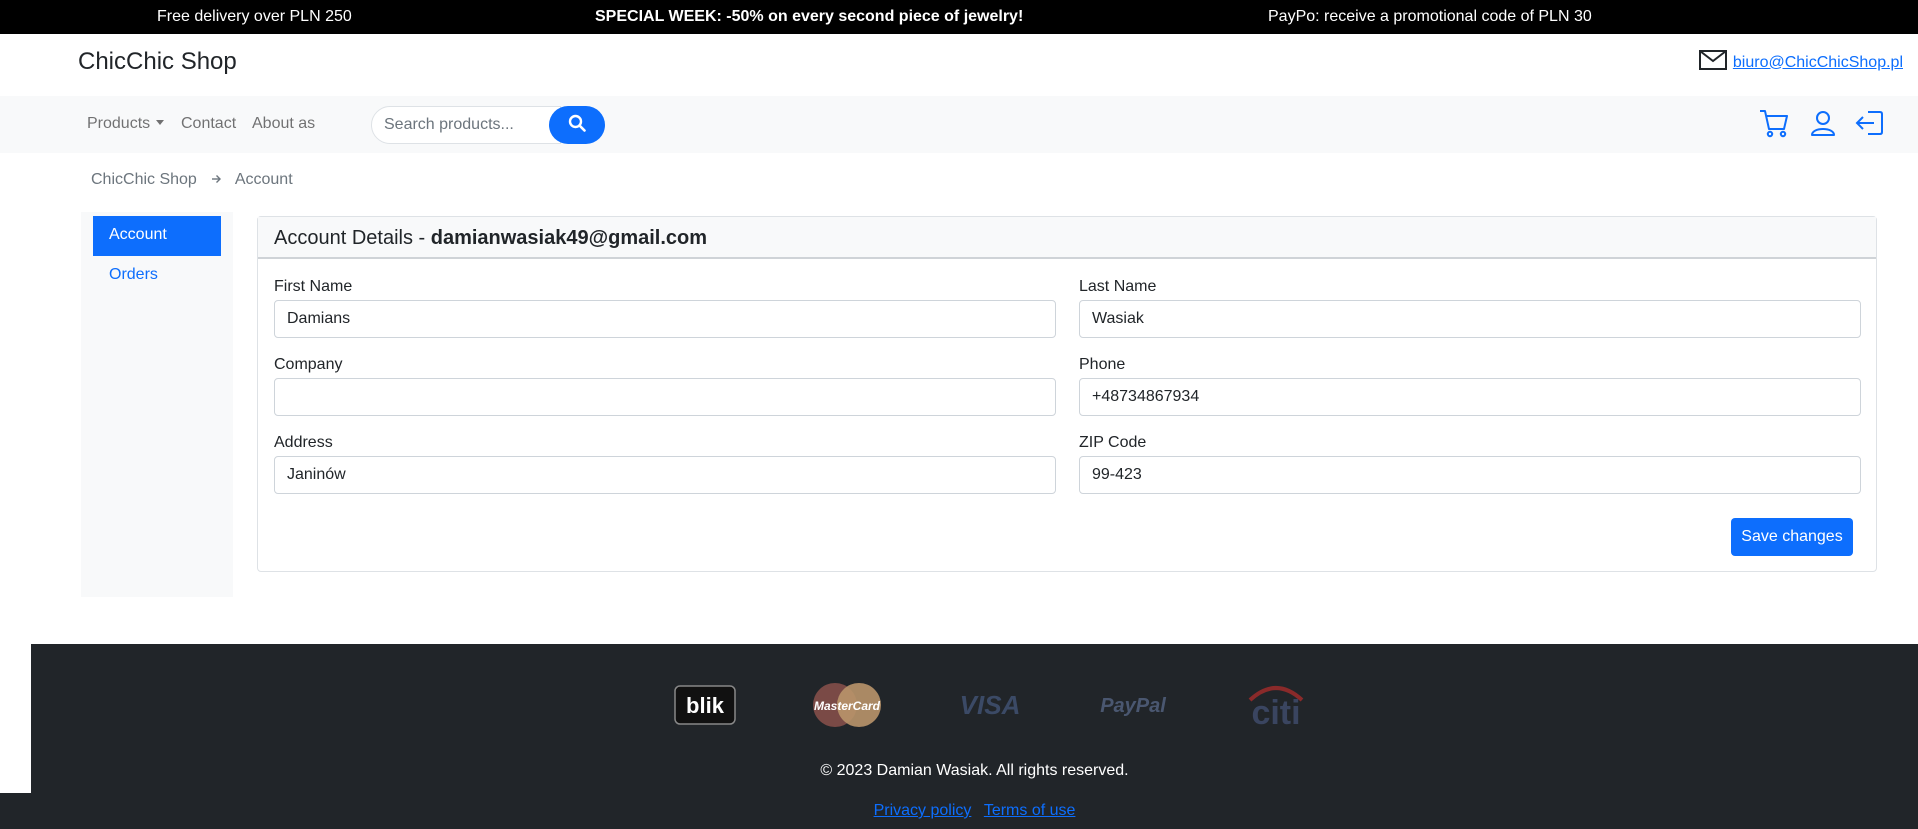 The height and width of the screenshot is (829, 1918). What do you see at coordinates (157, 62) in the screenshot?
I see `site-brand: ChicChic Shop` at bounding box center [157, 62].